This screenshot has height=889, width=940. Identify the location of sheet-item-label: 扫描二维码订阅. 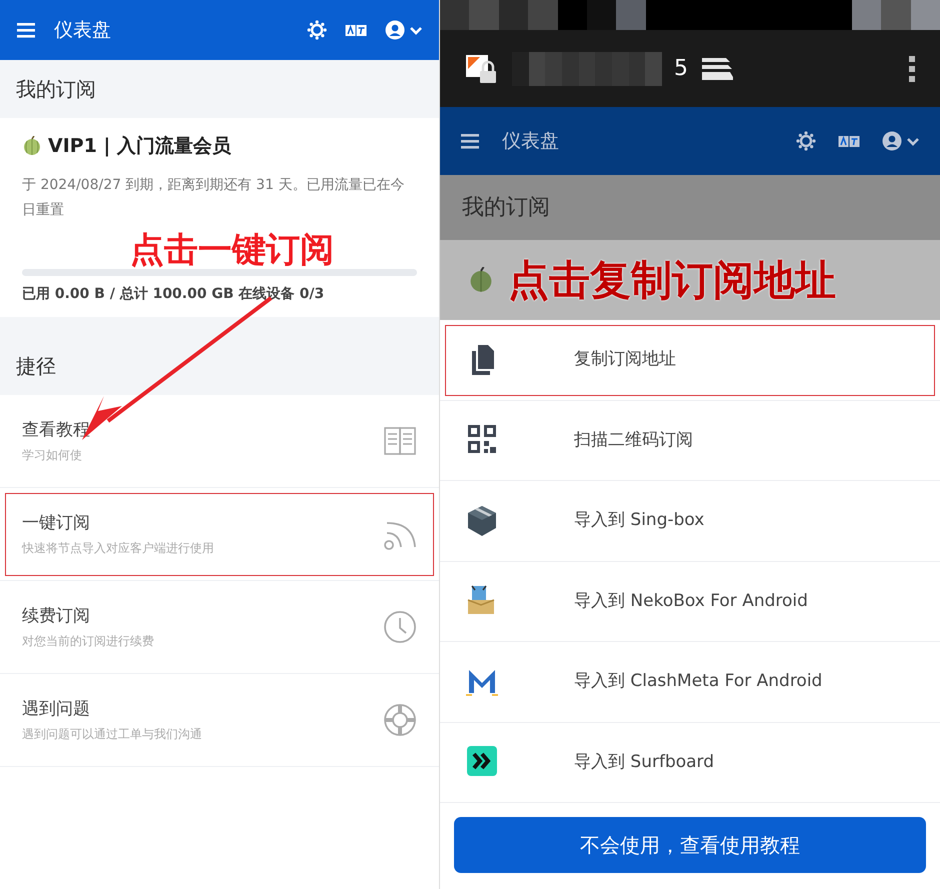
(633, 440).